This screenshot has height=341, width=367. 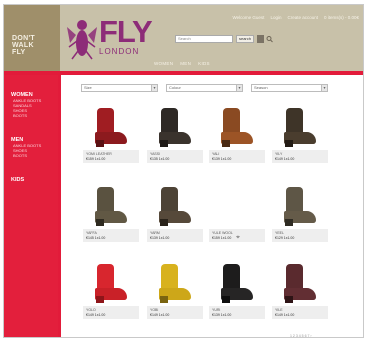 What do you see at coordinates (175, 312) in the screenshot?
I see `product-caption: YOBI €149 1x1.00` at bounding box center [175, 312].